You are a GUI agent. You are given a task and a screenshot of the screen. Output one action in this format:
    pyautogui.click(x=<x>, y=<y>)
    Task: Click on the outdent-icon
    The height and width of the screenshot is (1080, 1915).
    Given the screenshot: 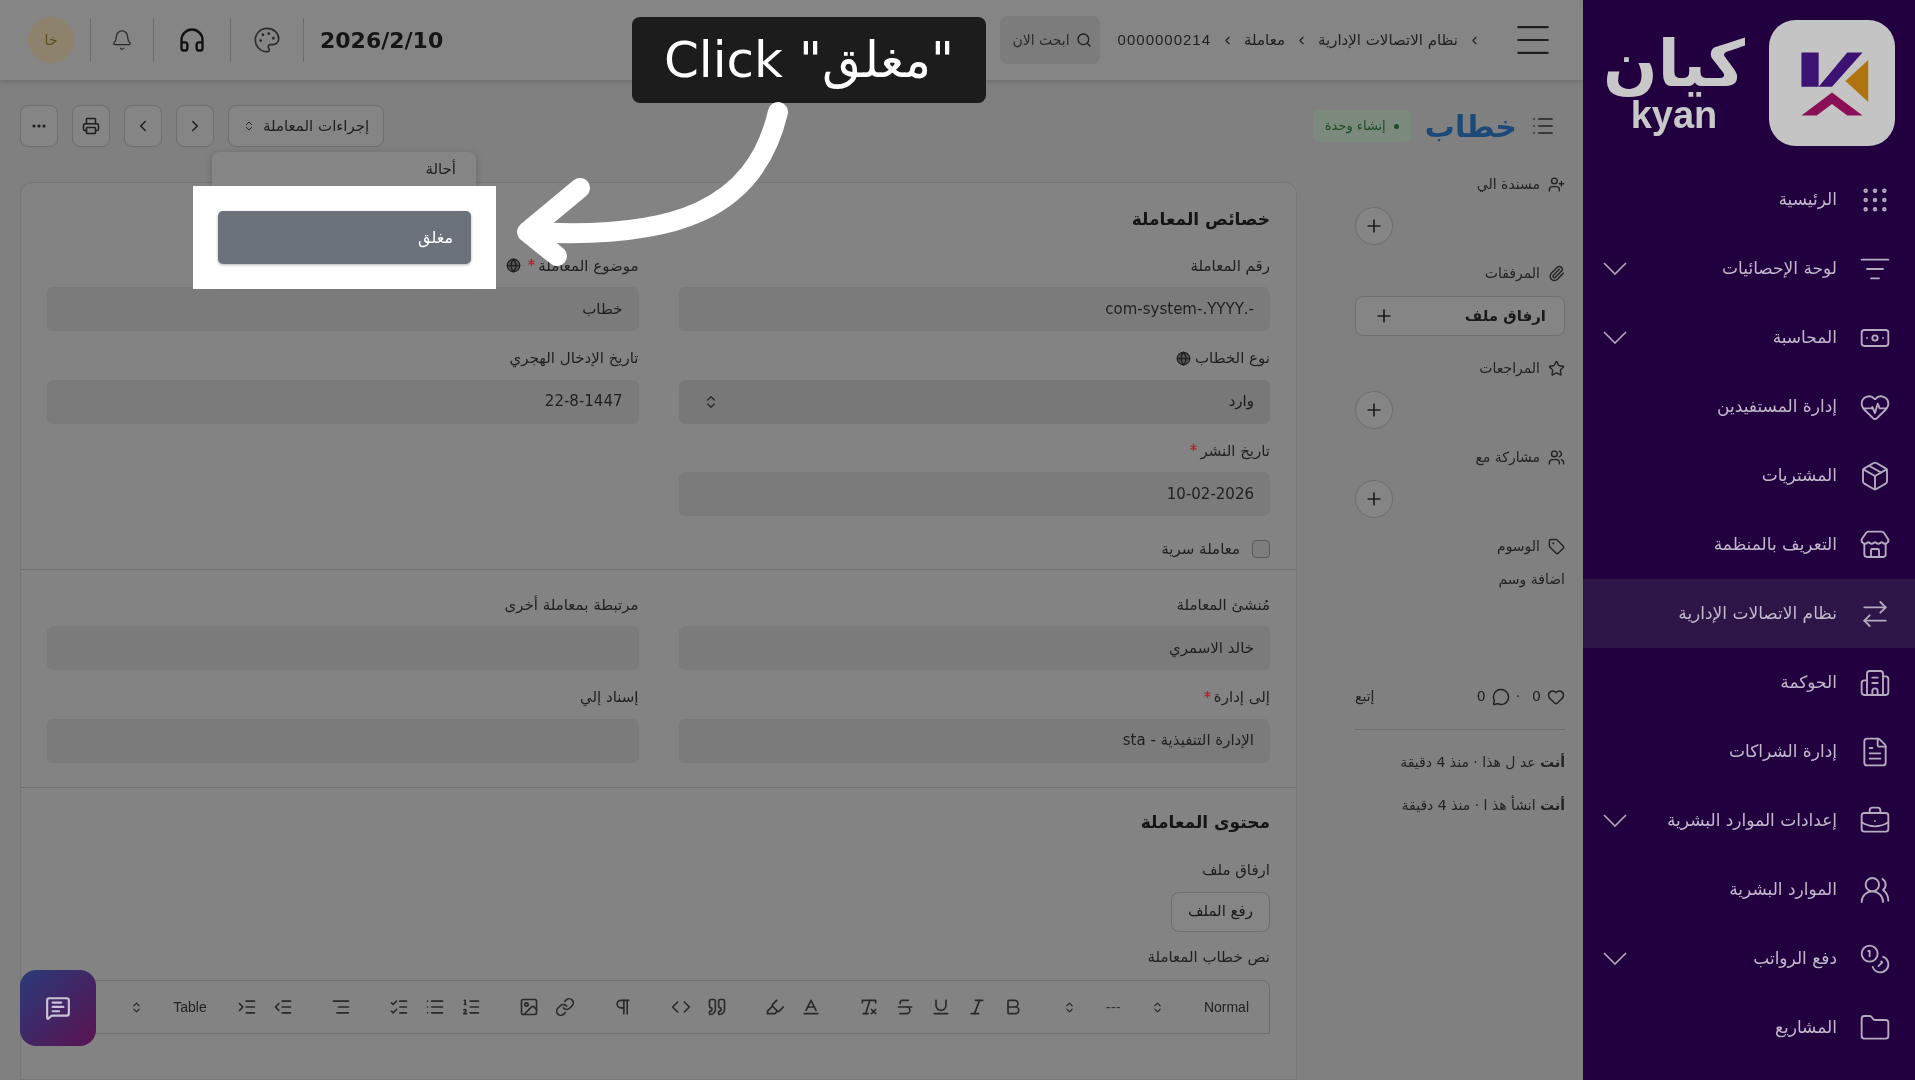 What is the action you would take?
    pyautogui.click(x=282, y=1007)
    